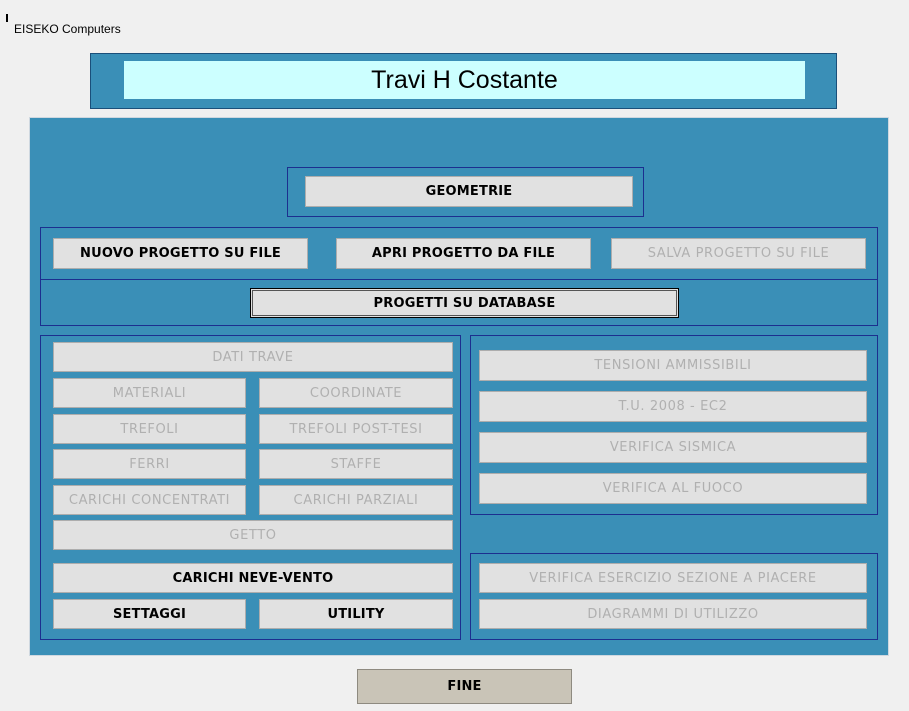  I want to click on database-projects-button: PROGETTI SU DATABASE, so click(464, 303).